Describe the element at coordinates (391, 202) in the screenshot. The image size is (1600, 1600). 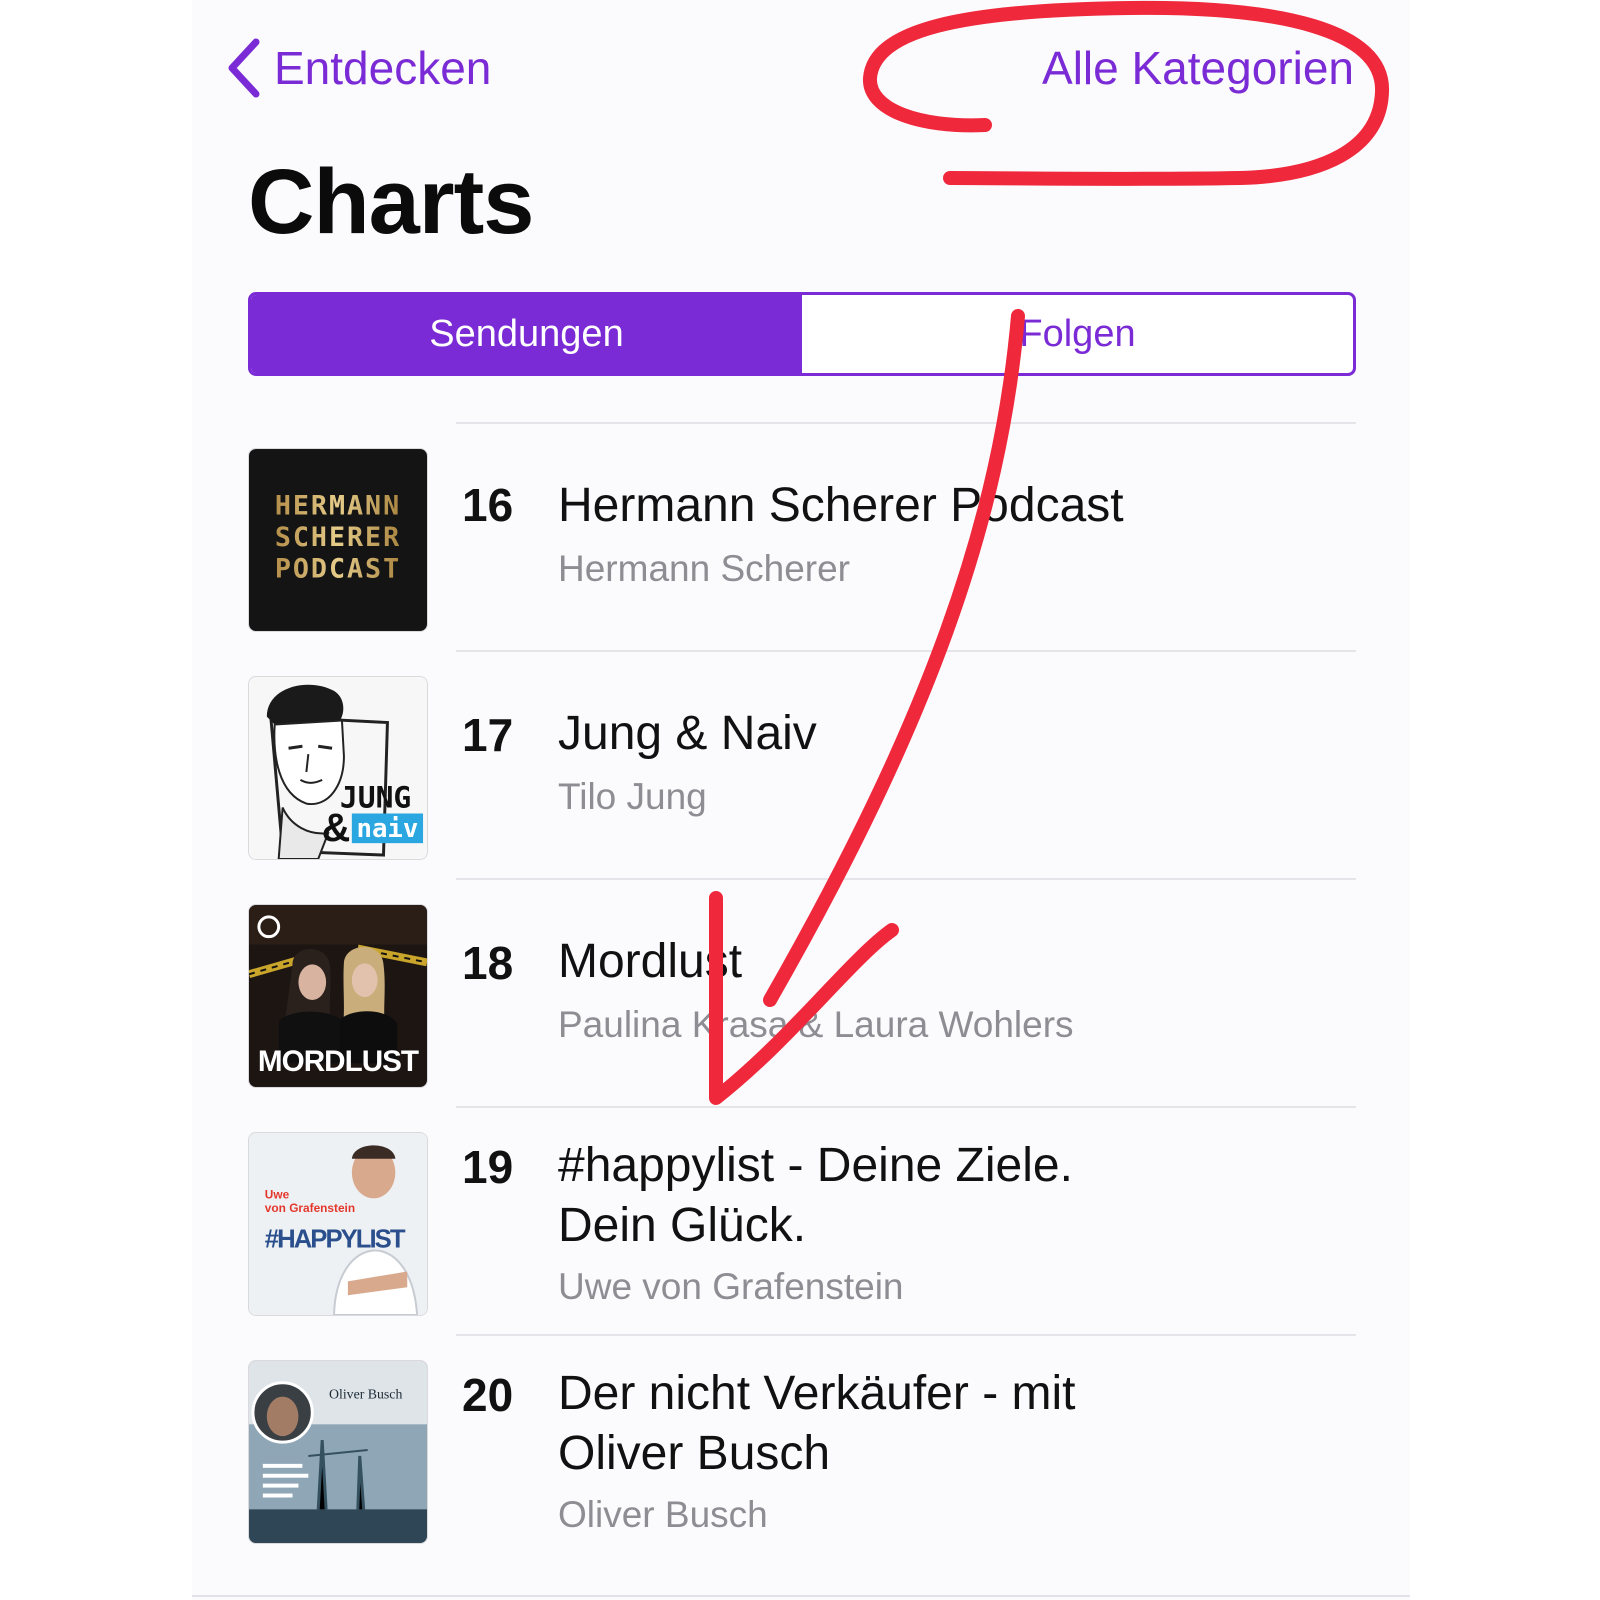
I see `page-title: Charts` at that location.